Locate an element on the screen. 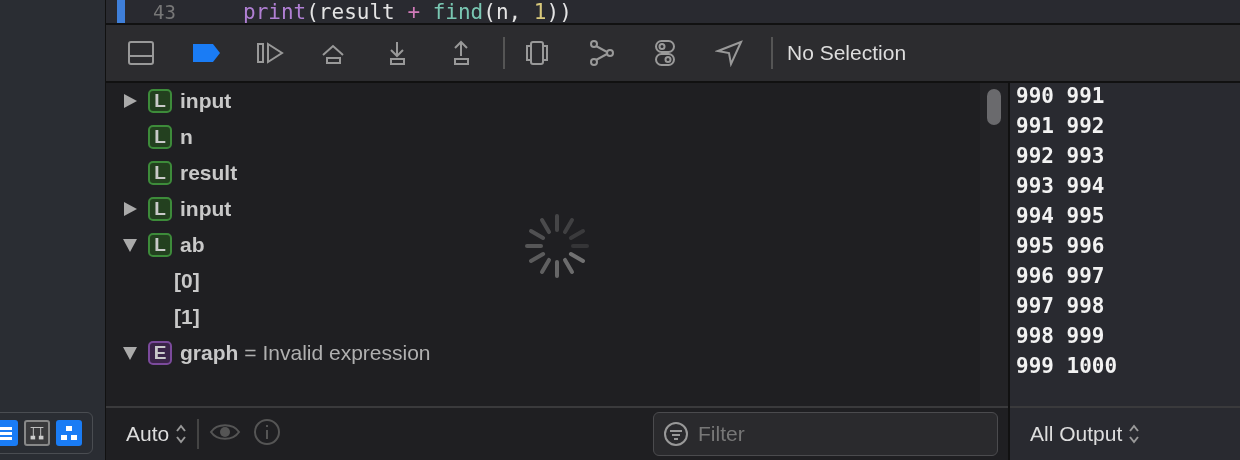 Image resolution: width=1240 pixels, height=460 pixels. output-line: 995 996 is located at coordinates (1061, 246).